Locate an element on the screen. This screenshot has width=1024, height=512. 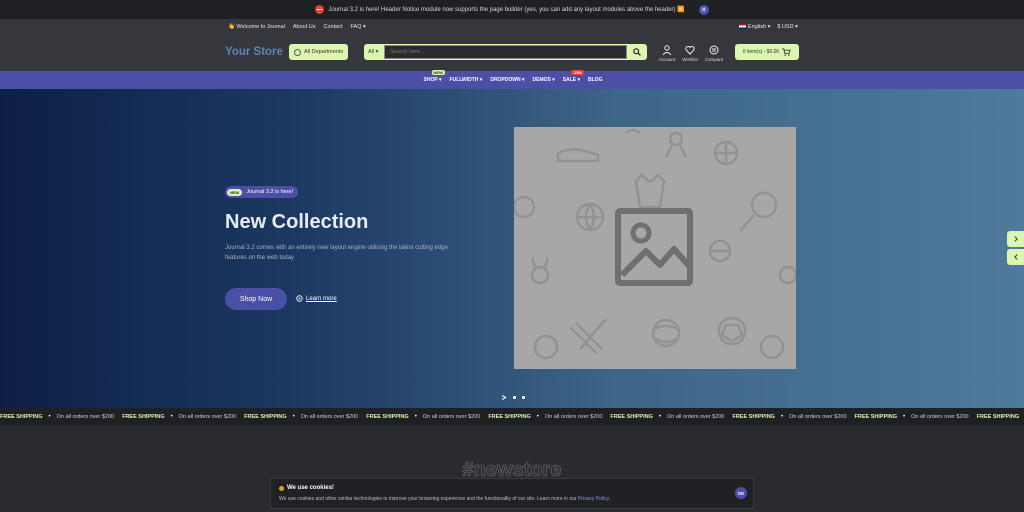
search-input is located at coordinates (505, 52).